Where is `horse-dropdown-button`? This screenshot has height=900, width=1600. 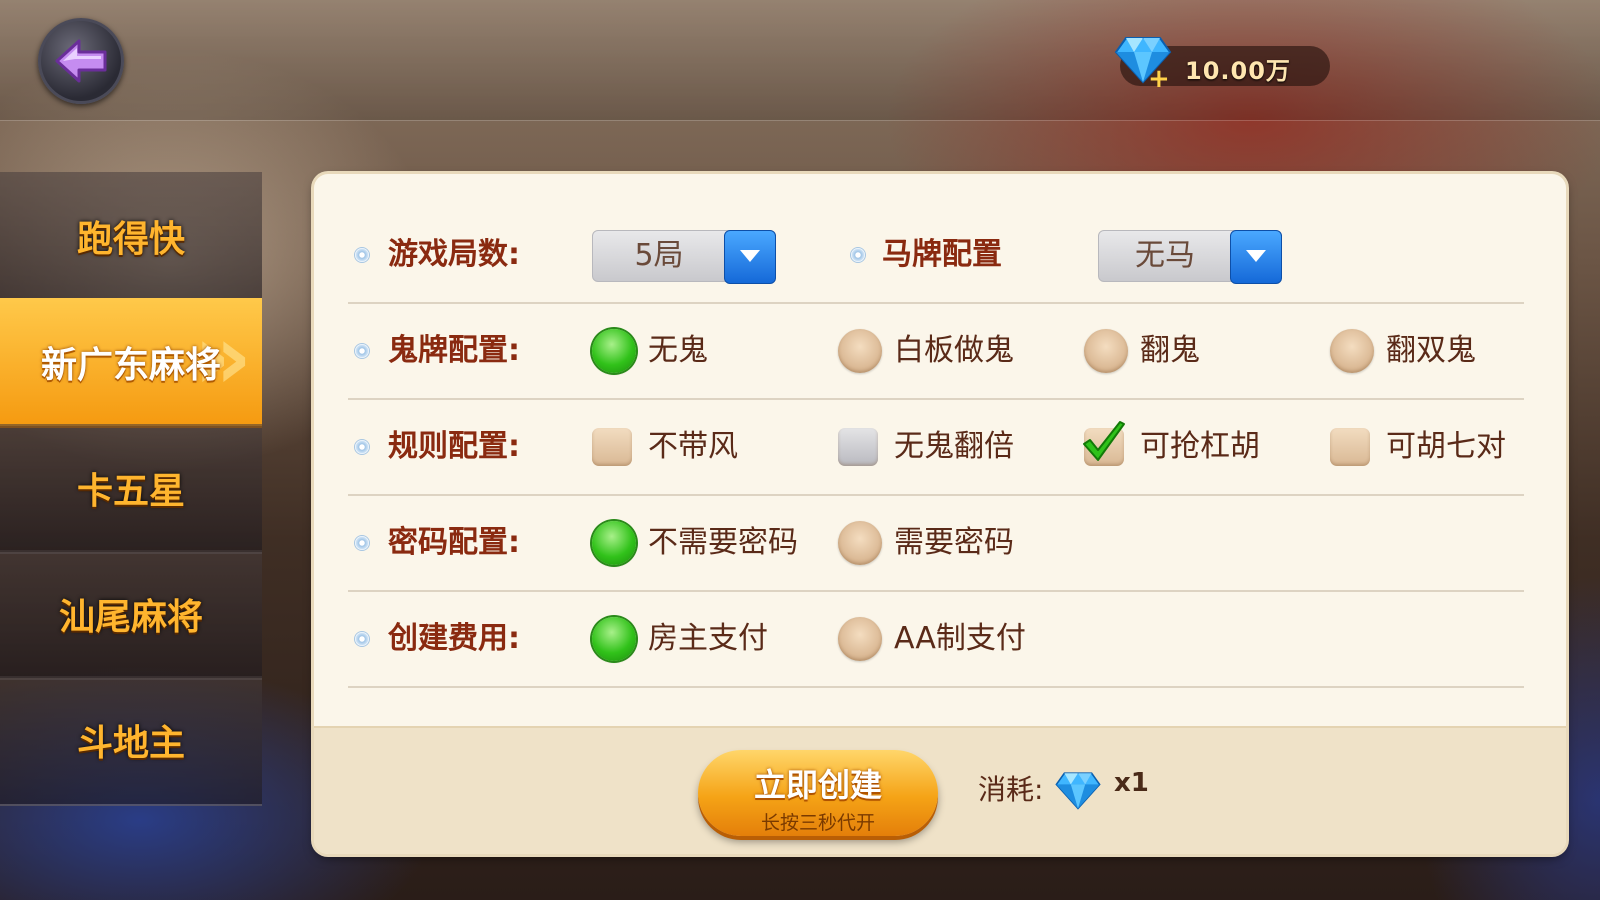
horse-dropdown-button is located at coordinates (1256, 257).